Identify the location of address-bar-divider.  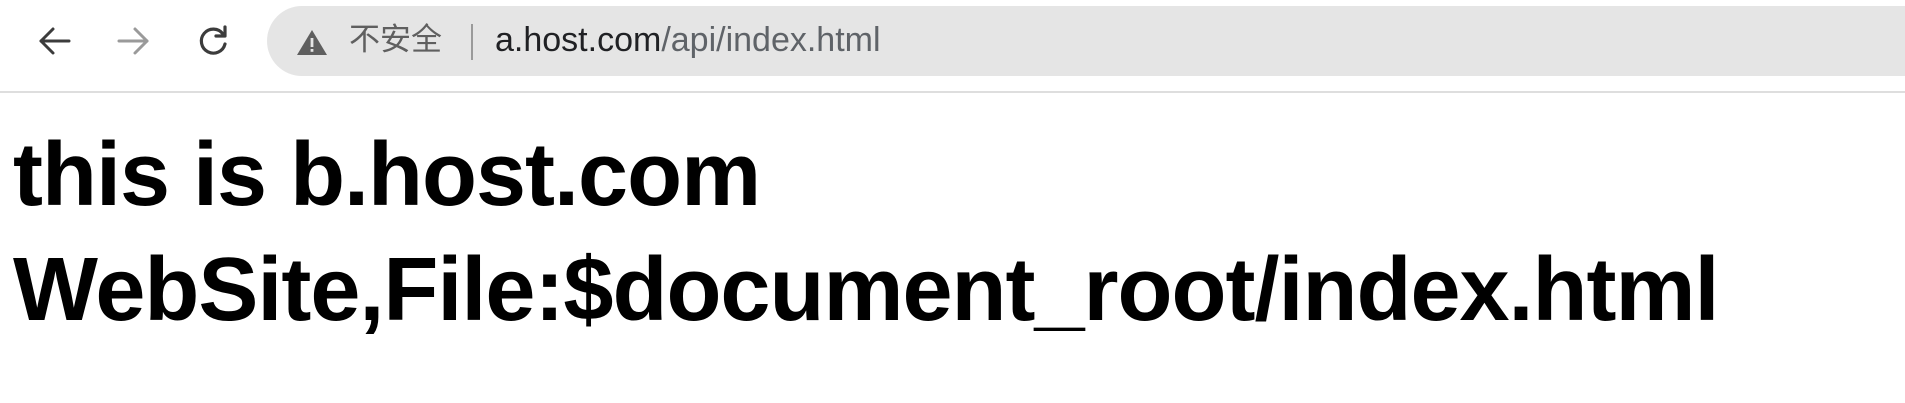
(472, 42).